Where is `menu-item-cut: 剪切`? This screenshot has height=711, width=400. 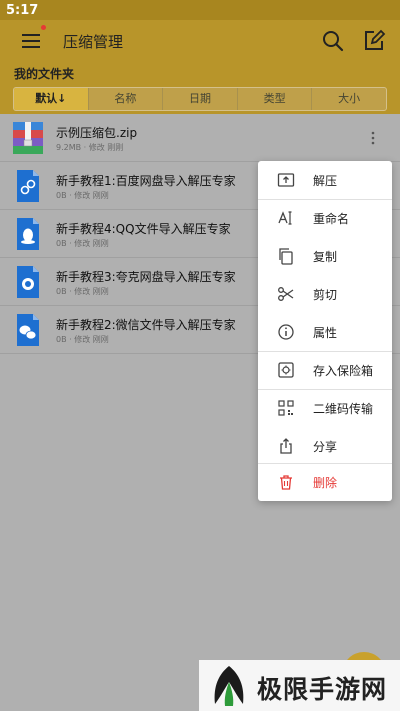
menu-item-cut: 剪切 is located at coordinates (325, 294).